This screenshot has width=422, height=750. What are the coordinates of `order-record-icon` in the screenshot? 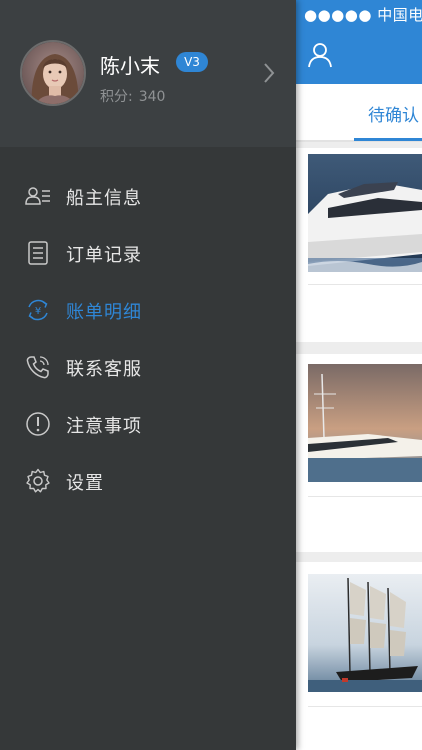 It's located at (38, 253).